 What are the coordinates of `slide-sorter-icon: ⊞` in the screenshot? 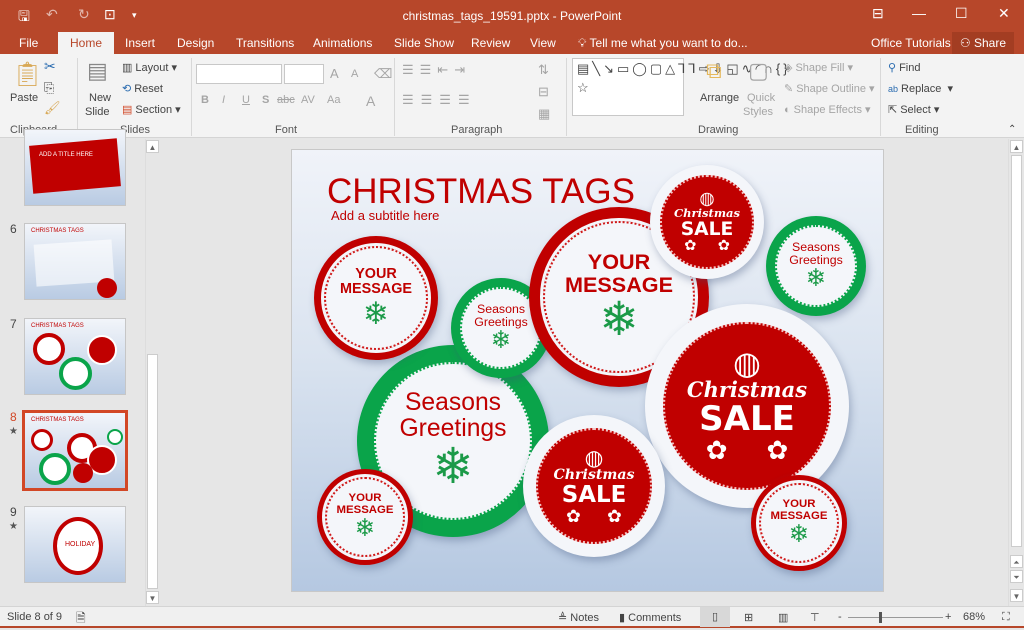 It's located at (748, 617).